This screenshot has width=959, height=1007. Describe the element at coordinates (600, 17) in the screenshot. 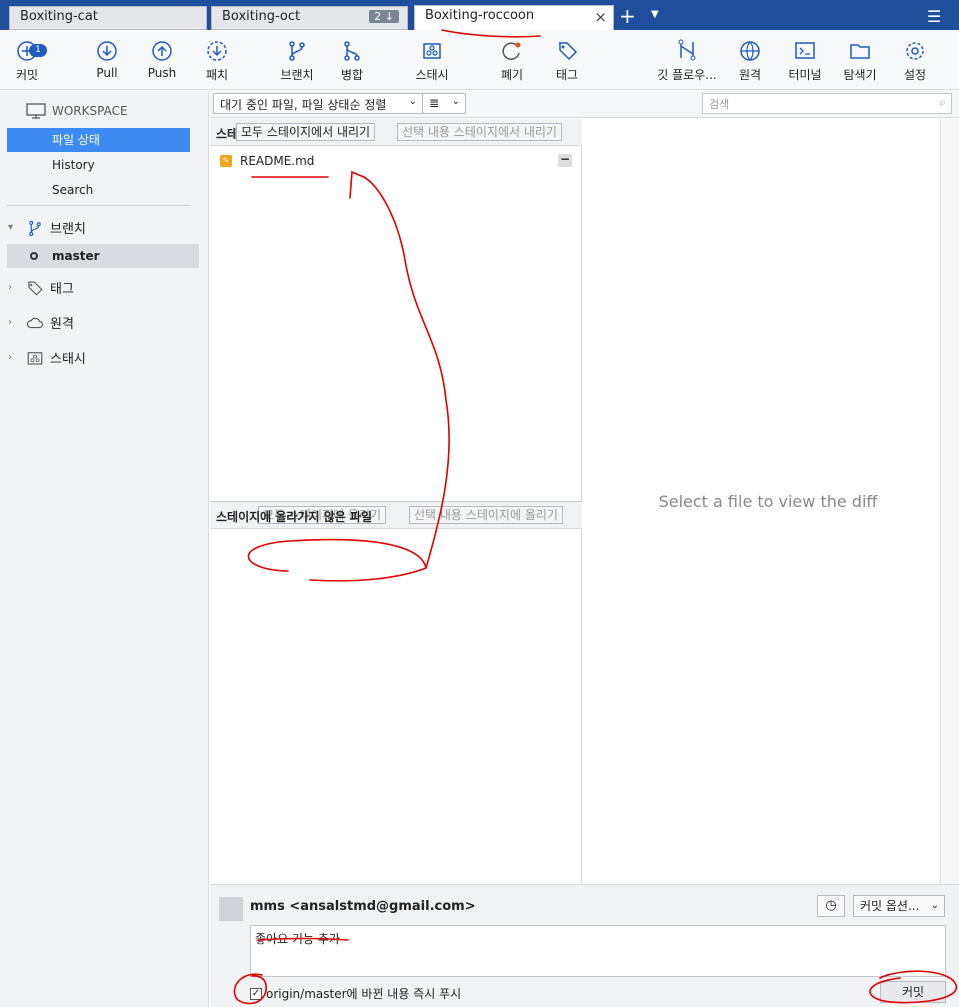

I see `close-icon: ×` at that location.